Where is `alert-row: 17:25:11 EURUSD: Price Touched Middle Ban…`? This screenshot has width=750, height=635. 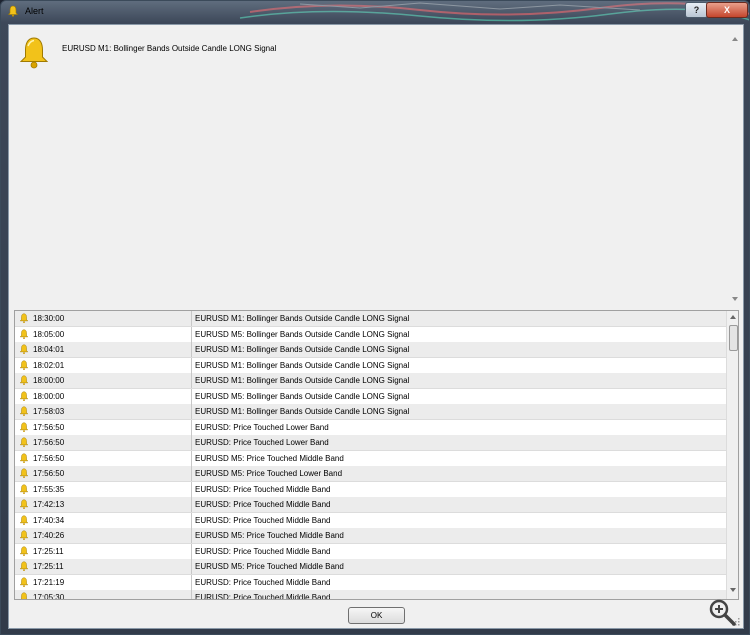 alert-row: 17:25:11 EURUSD: Price Touched Middle Ban… is located at coordinates (370, 551).